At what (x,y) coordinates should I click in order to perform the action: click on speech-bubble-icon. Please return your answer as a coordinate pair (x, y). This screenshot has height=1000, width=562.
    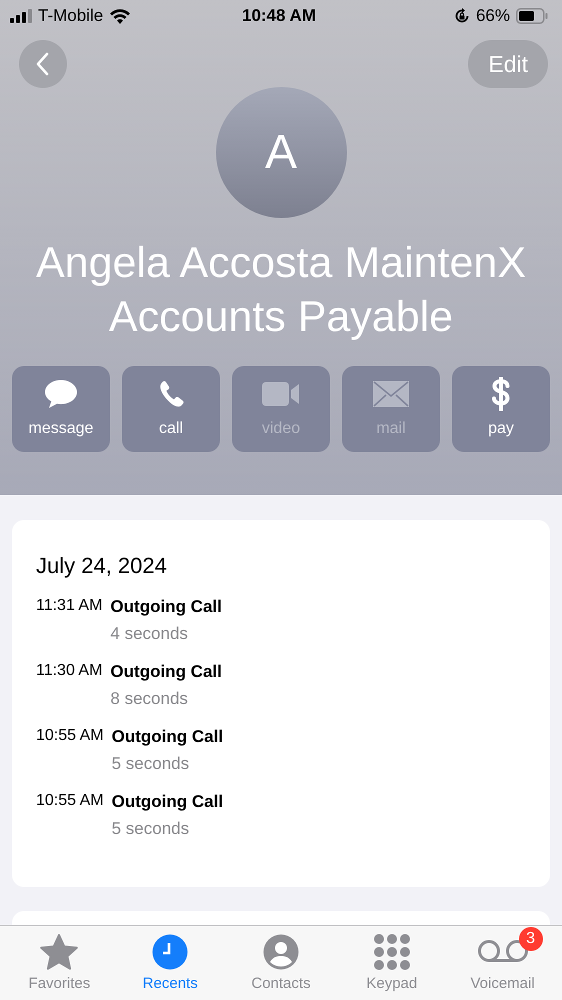
    Looking at the image, I should click on (61, 394).